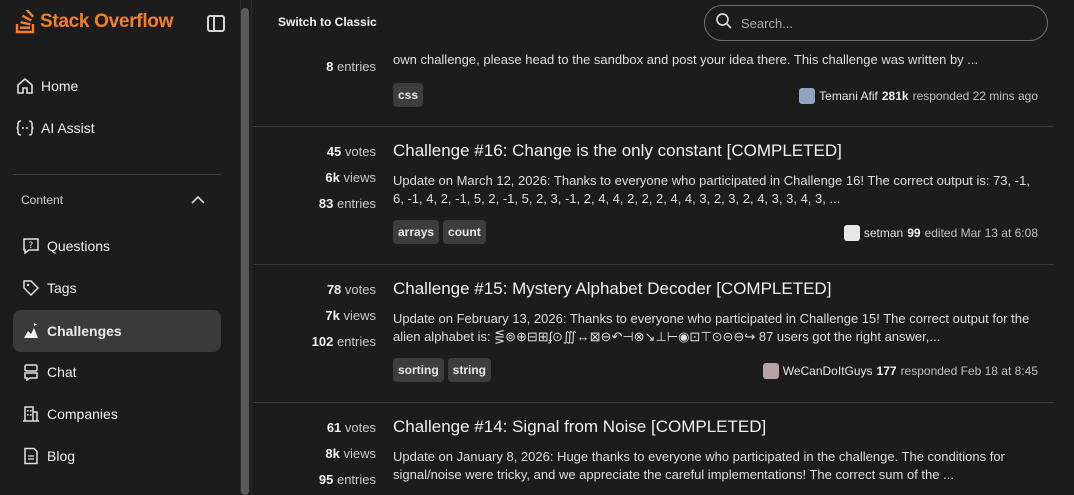 The image size is (1074, 495). What do you see at coordinates (418, 370) in the screenshot?
I see `tag-sorting: sorting` at bounding box center [418, 370].